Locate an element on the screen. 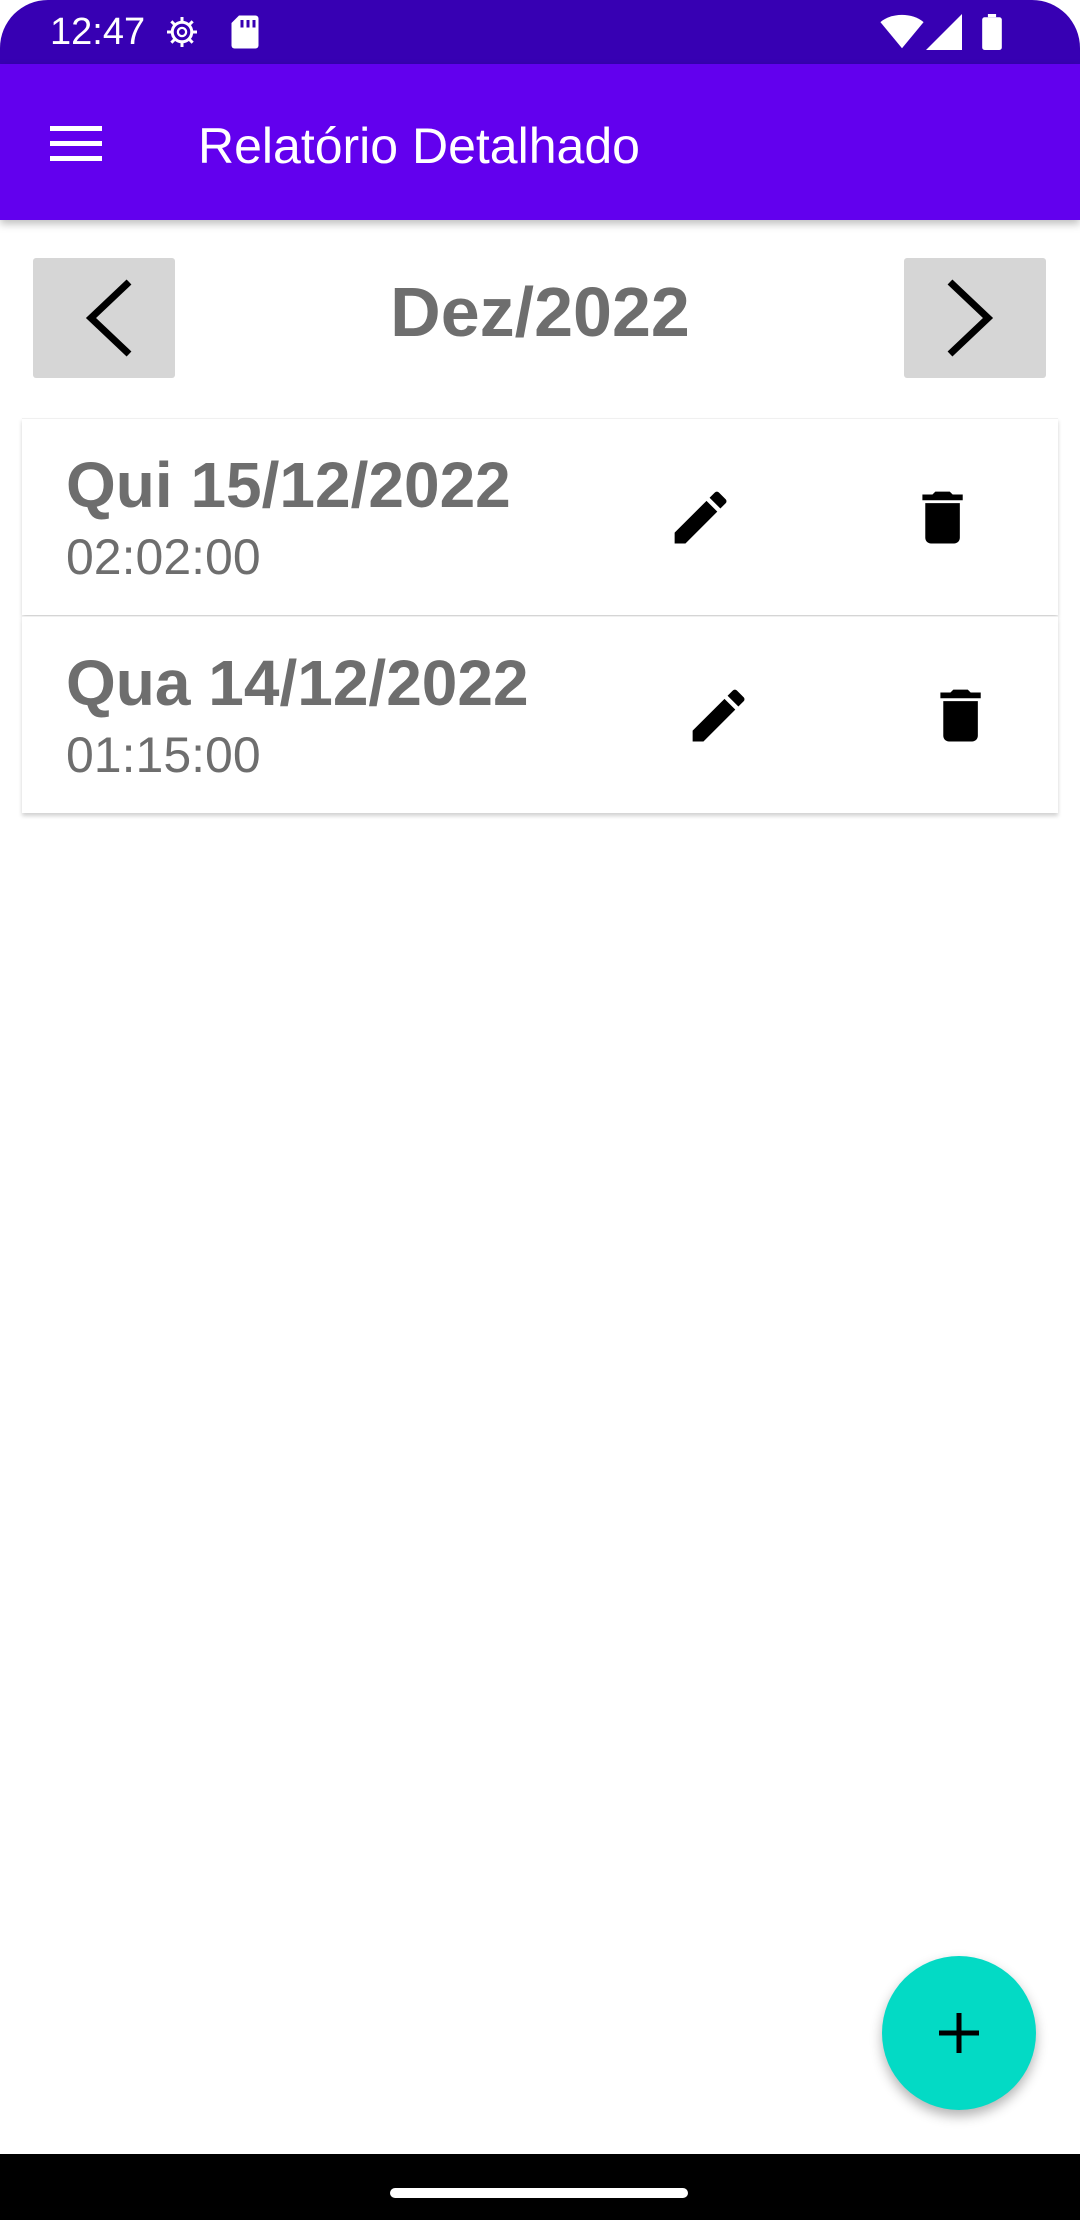 The width and height of the screenshot is (1080, 2220). hamburger-menu-icon is located at coordinates (76, 143).